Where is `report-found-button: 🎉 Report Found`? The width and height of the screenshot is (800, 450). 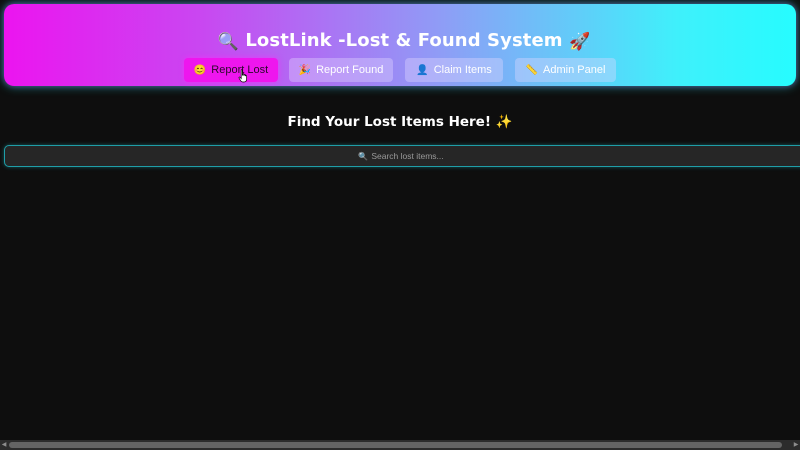 report-found-button: 🎉 Report Found is located at coordinates (341, 70).